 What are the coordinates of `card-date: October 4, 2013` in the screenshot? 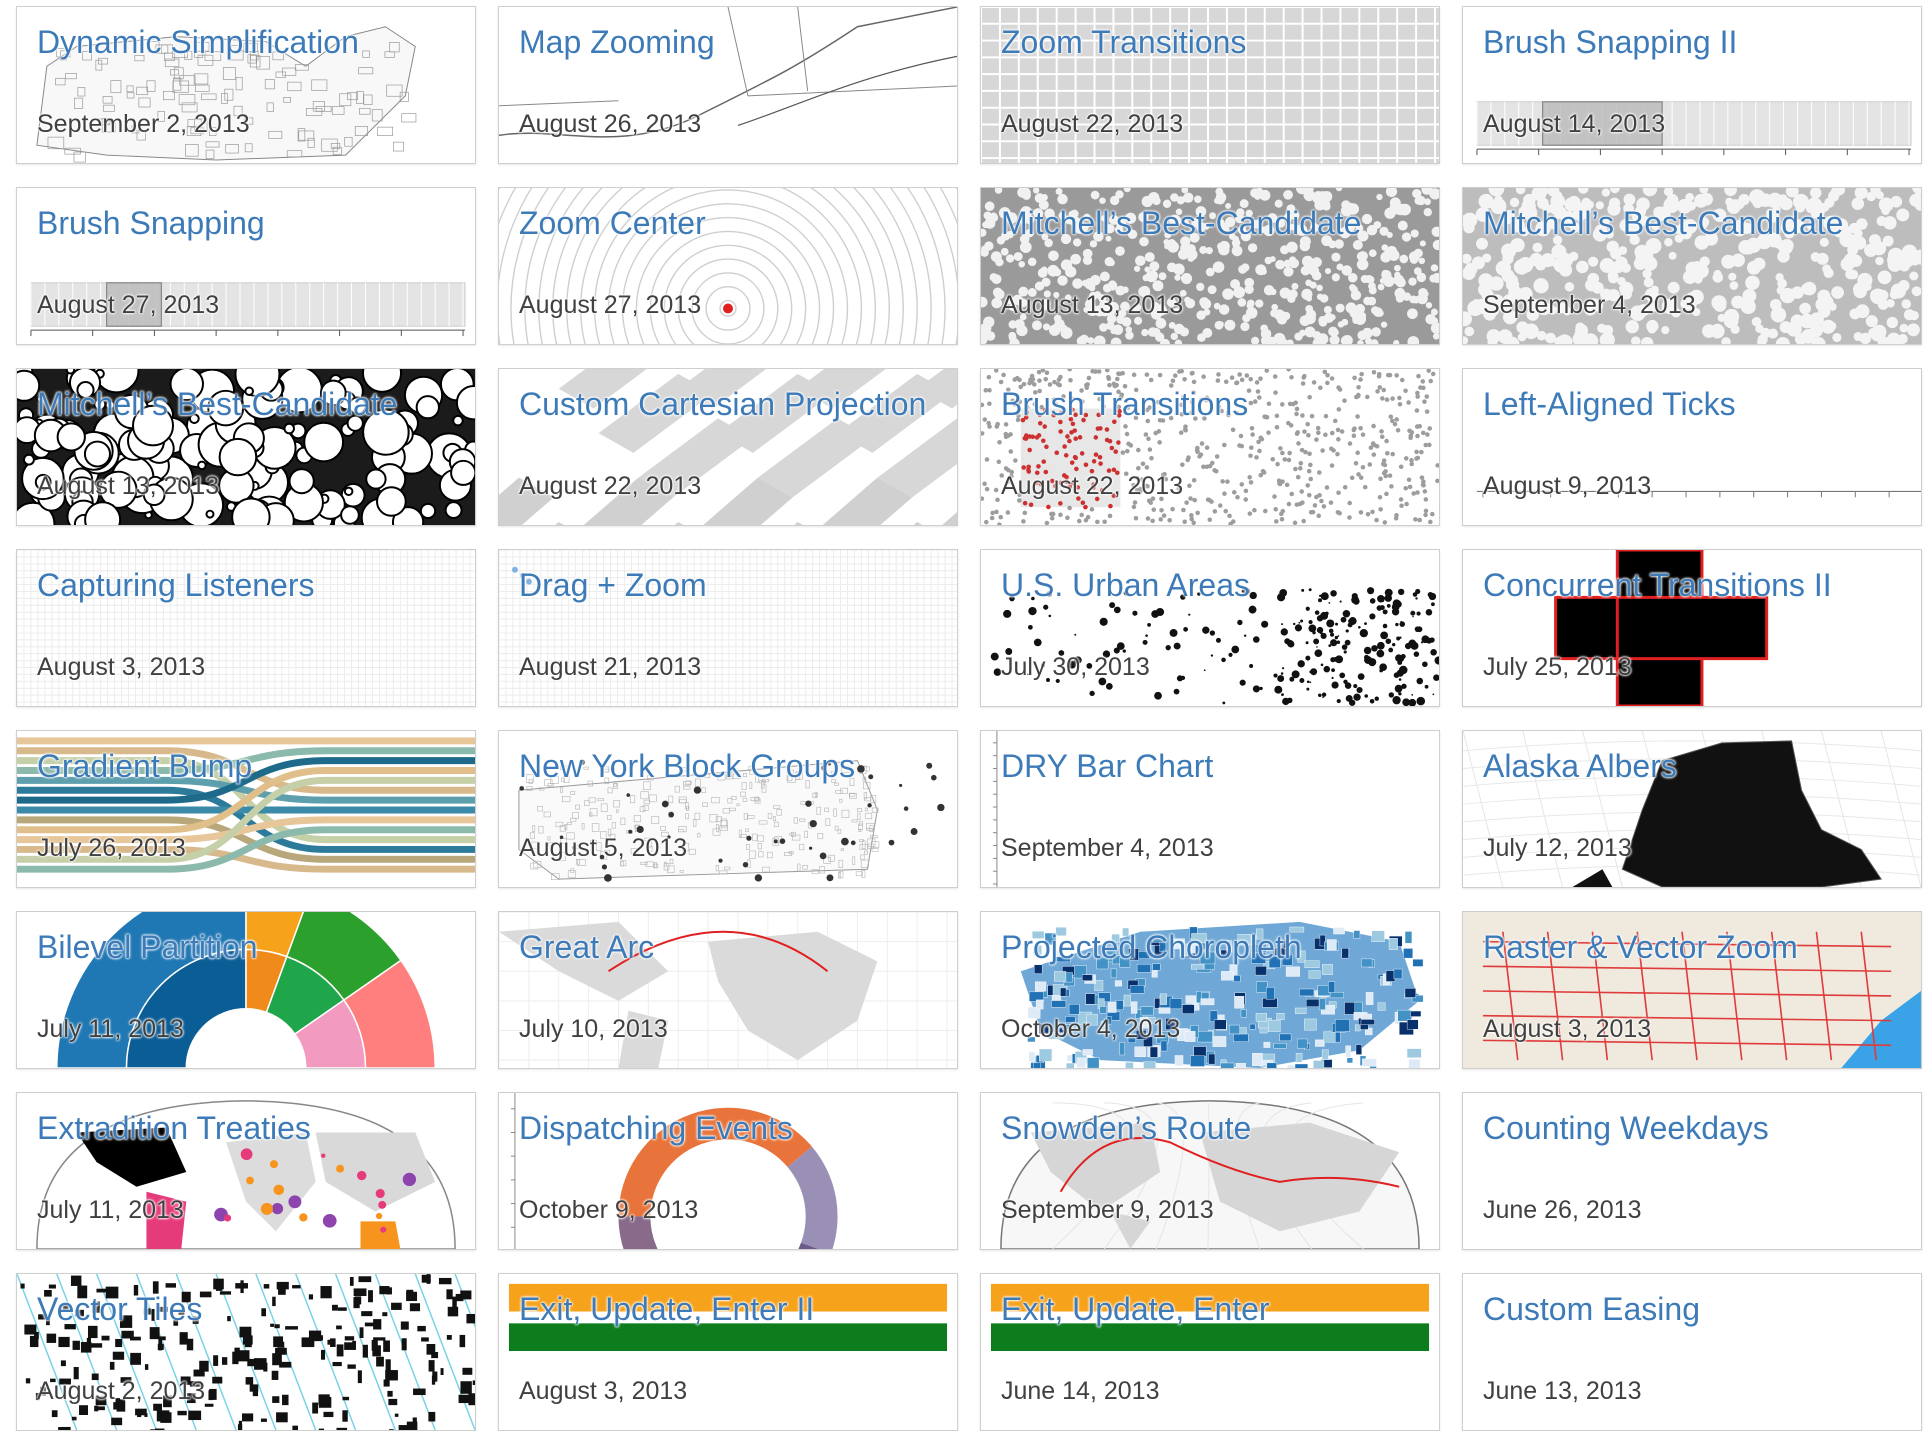 It's located at (1091, 1029).